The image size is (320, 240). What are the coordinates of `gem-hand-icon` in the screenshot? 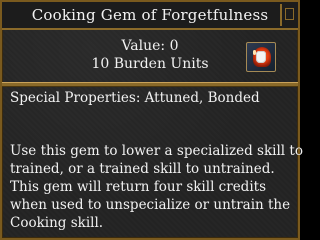 It's located at (261, 57).